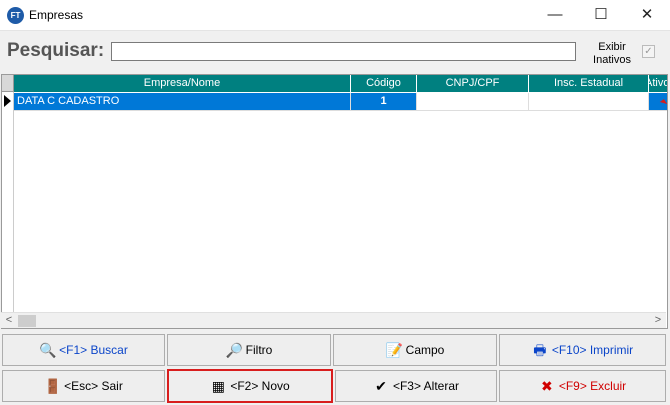 This screenshot has width=670, height=405. Describe the element at coordinates (647, 15) in the screenshot. I see `close-button: ✕` at that location.